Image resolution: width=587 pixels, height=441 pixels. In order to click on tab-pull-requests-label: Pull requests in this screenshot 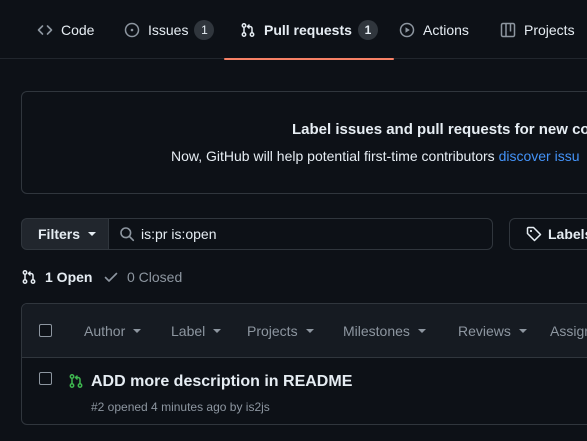, I will do `click(308, 29)`.